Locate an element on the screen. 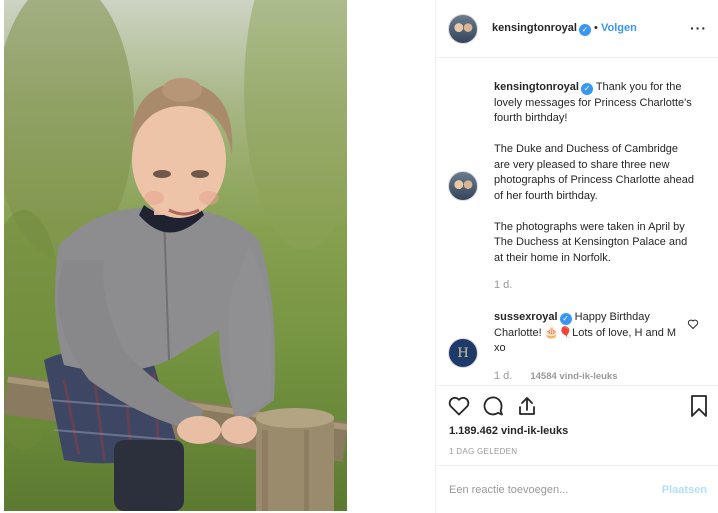 The height and width of the screenshot is (513, 718). commenter-avatar: H is located at coordinates (463, 353).